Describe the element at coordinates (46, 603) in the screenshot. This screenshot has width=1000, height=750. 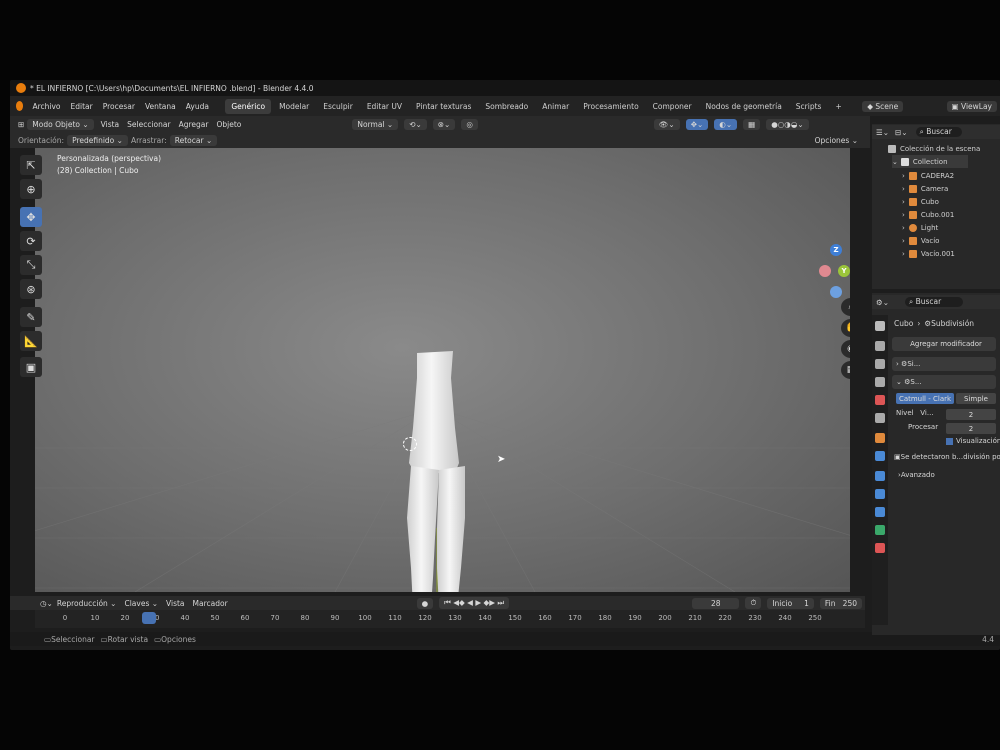
I see `timeline-editor-icon: ◷⌄` at that location.